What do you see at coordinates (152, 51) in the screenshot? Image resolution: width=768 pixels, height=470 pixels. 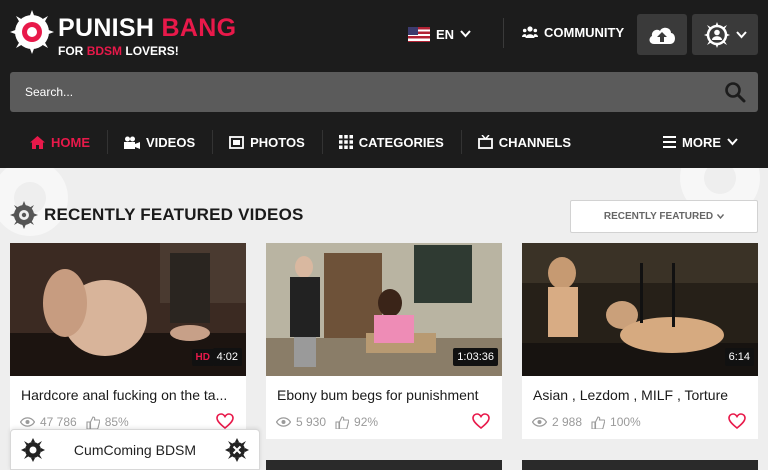 I see `tagline-part3: LOVERS!` at bounding box center [152, 51].